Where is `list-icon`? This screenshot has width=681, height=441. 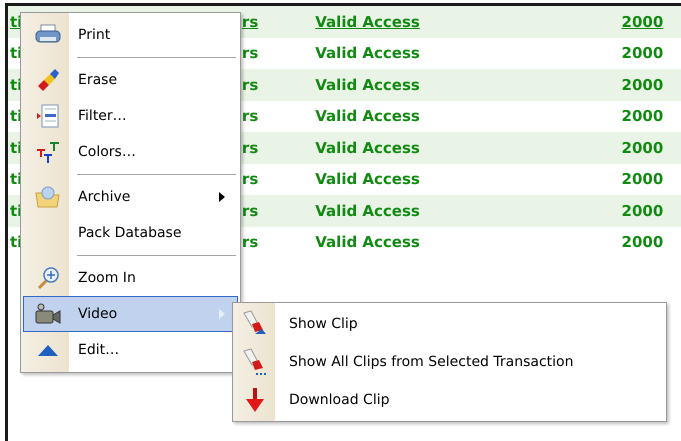
list-icon is located at coordinates (48, 116).